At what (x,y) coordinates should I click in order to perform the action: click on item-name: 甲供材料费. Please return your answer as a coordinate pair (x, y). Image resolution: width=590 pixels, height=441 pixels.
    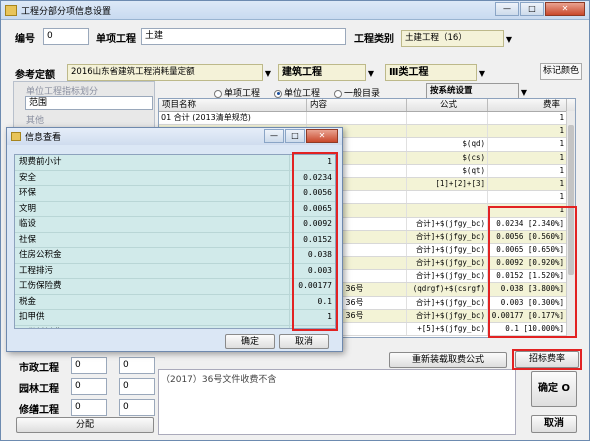
    Looking at the image, I should click on (152, 326).